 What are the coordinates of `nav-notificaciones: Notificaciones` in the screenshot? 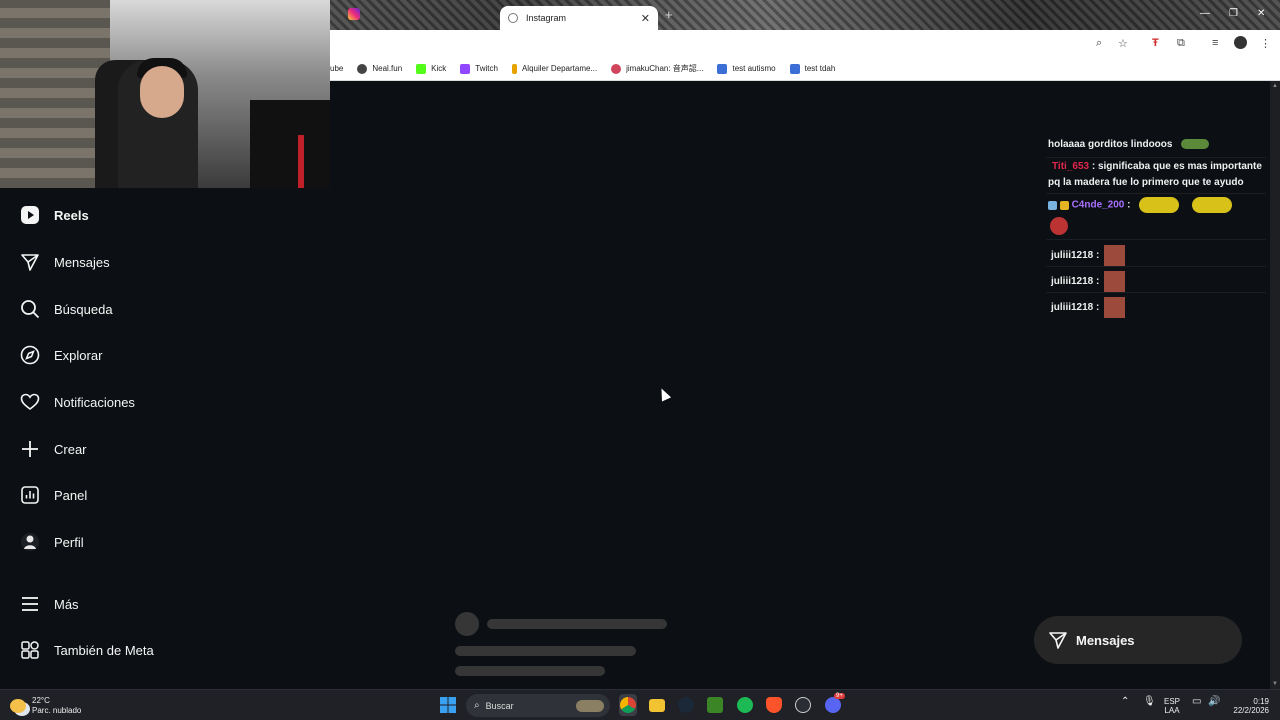 It's located at (77, 402).